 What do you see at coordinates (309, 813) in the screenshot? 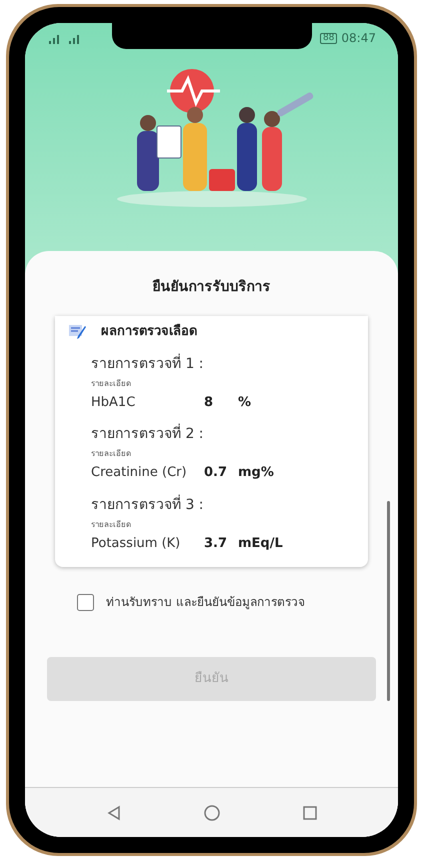
I see `recents-icon` at bounding box center [309, 813].